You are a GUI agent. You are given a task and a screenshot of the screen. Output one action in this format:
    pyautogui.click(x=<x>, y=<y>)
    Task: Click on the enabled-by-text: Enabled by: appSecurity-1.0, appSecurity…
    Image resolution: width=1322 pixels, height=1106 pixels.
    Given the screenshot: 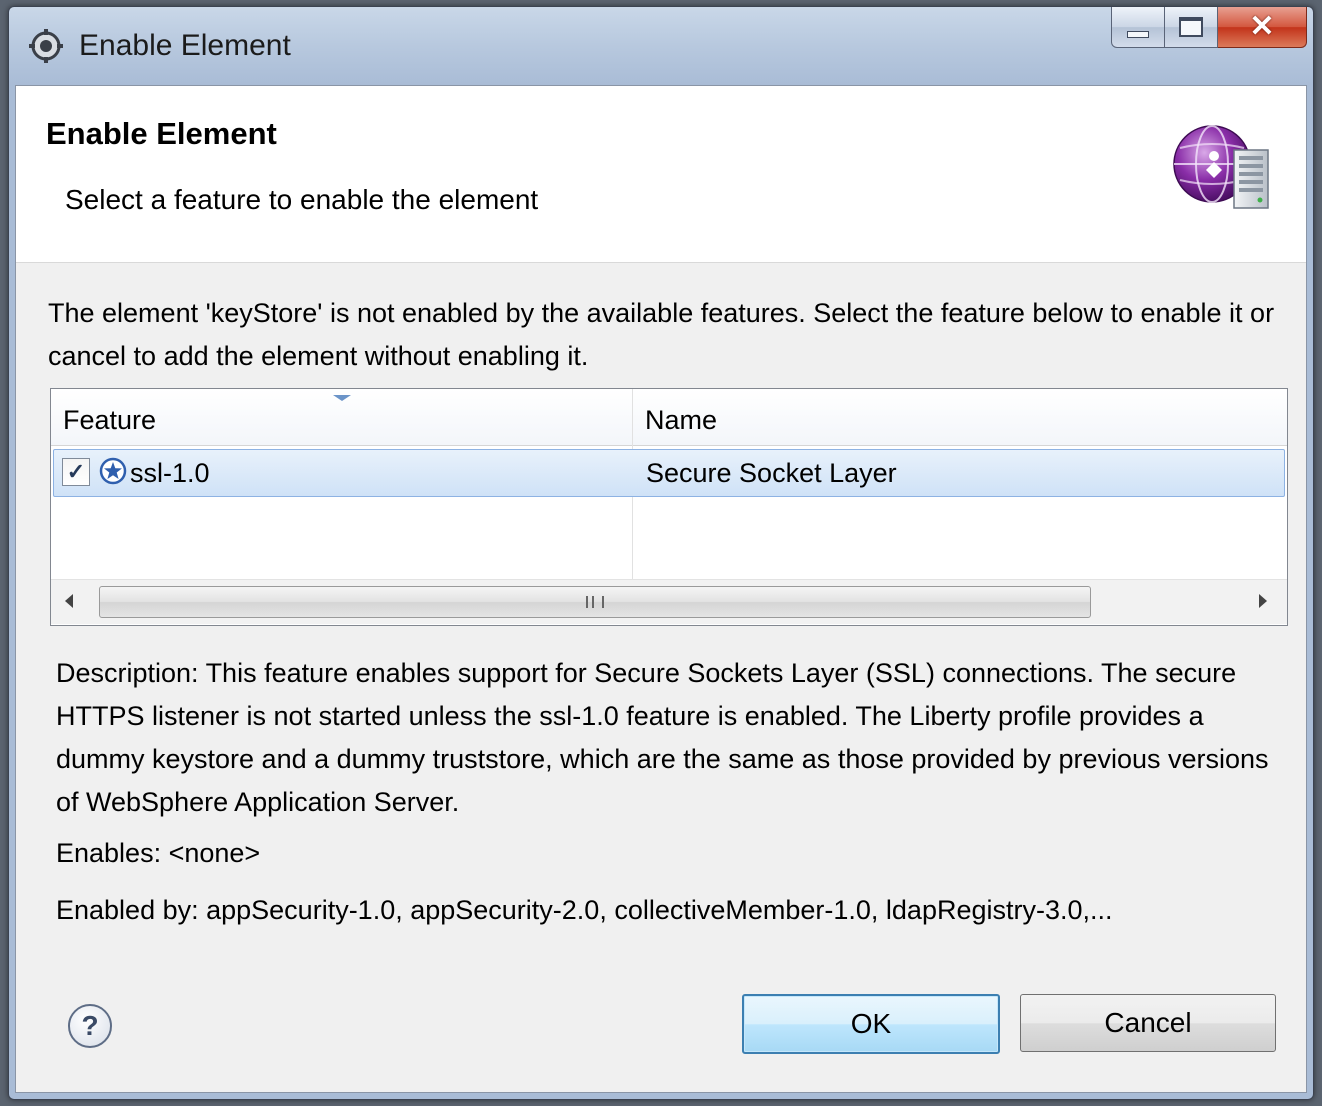 What is the action you would take?
    pyautogui.click(x=584, y=910)
    